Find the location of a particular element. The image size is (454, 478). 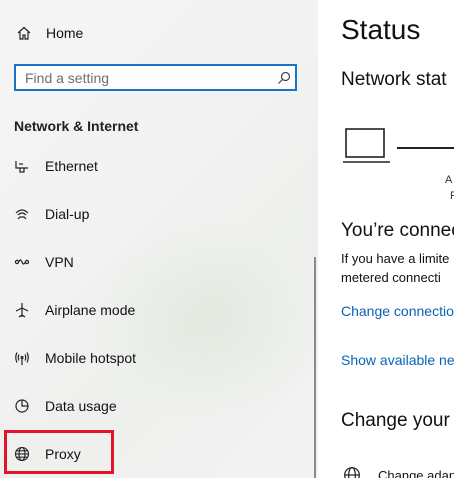

connection-status-heading: You’re connect is located at coordinates (397, 230).